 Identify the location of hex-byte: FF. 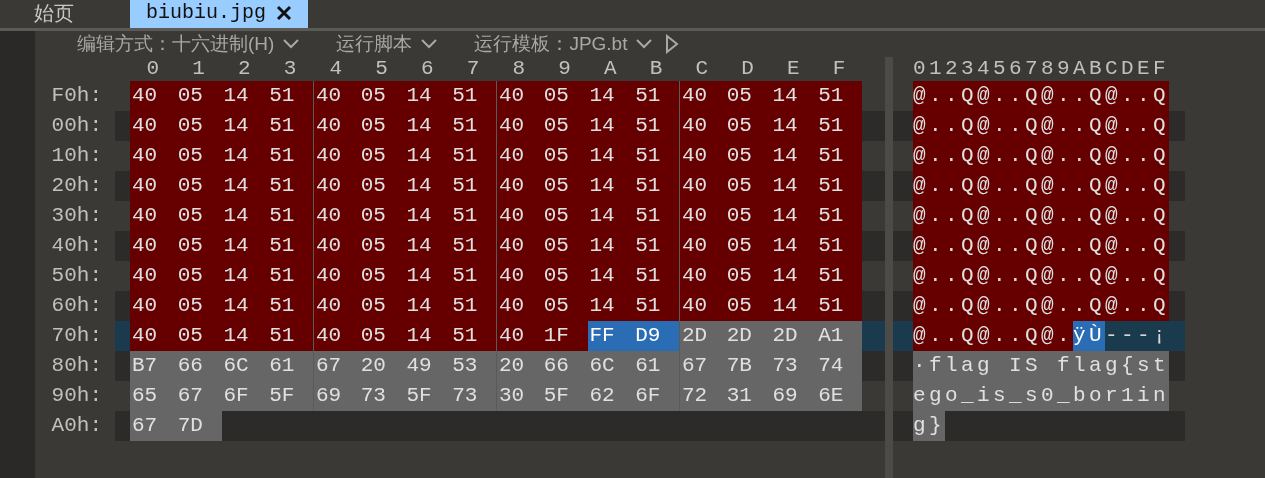
(610, 336).